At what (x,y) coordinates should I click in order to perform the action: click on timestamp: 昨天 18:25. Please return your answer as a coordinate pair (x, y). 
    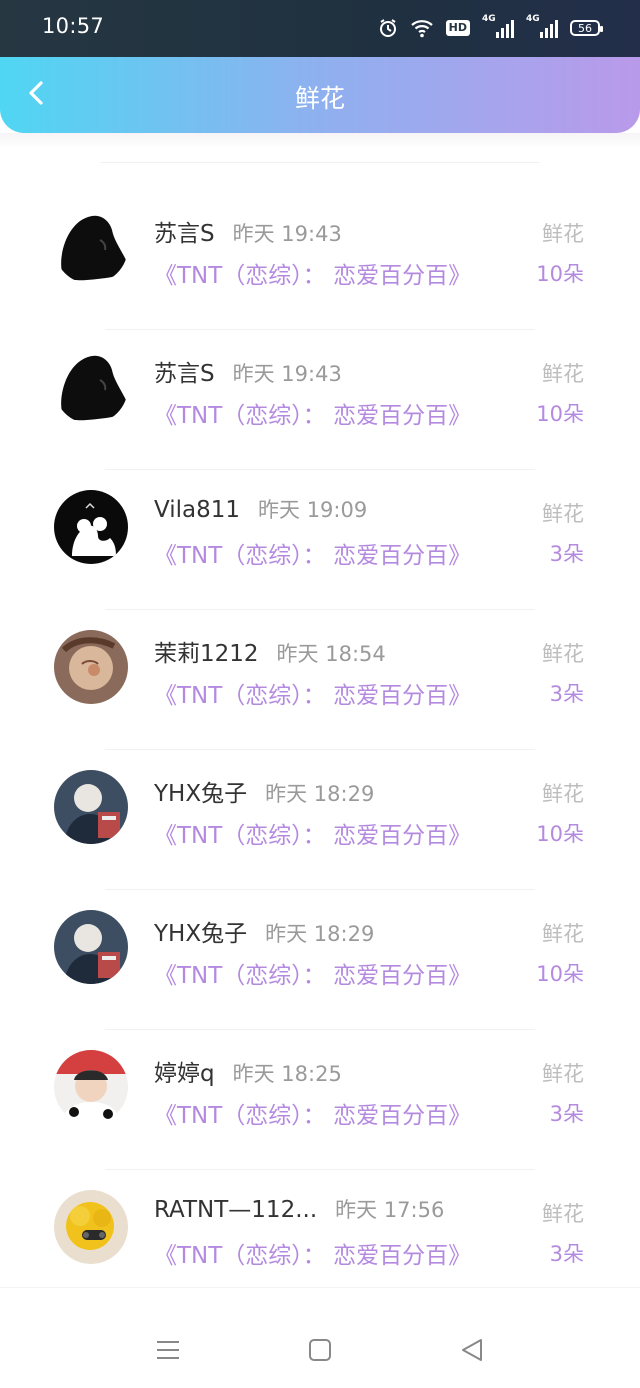
    Looking at the image, I should click on (287, 1074).